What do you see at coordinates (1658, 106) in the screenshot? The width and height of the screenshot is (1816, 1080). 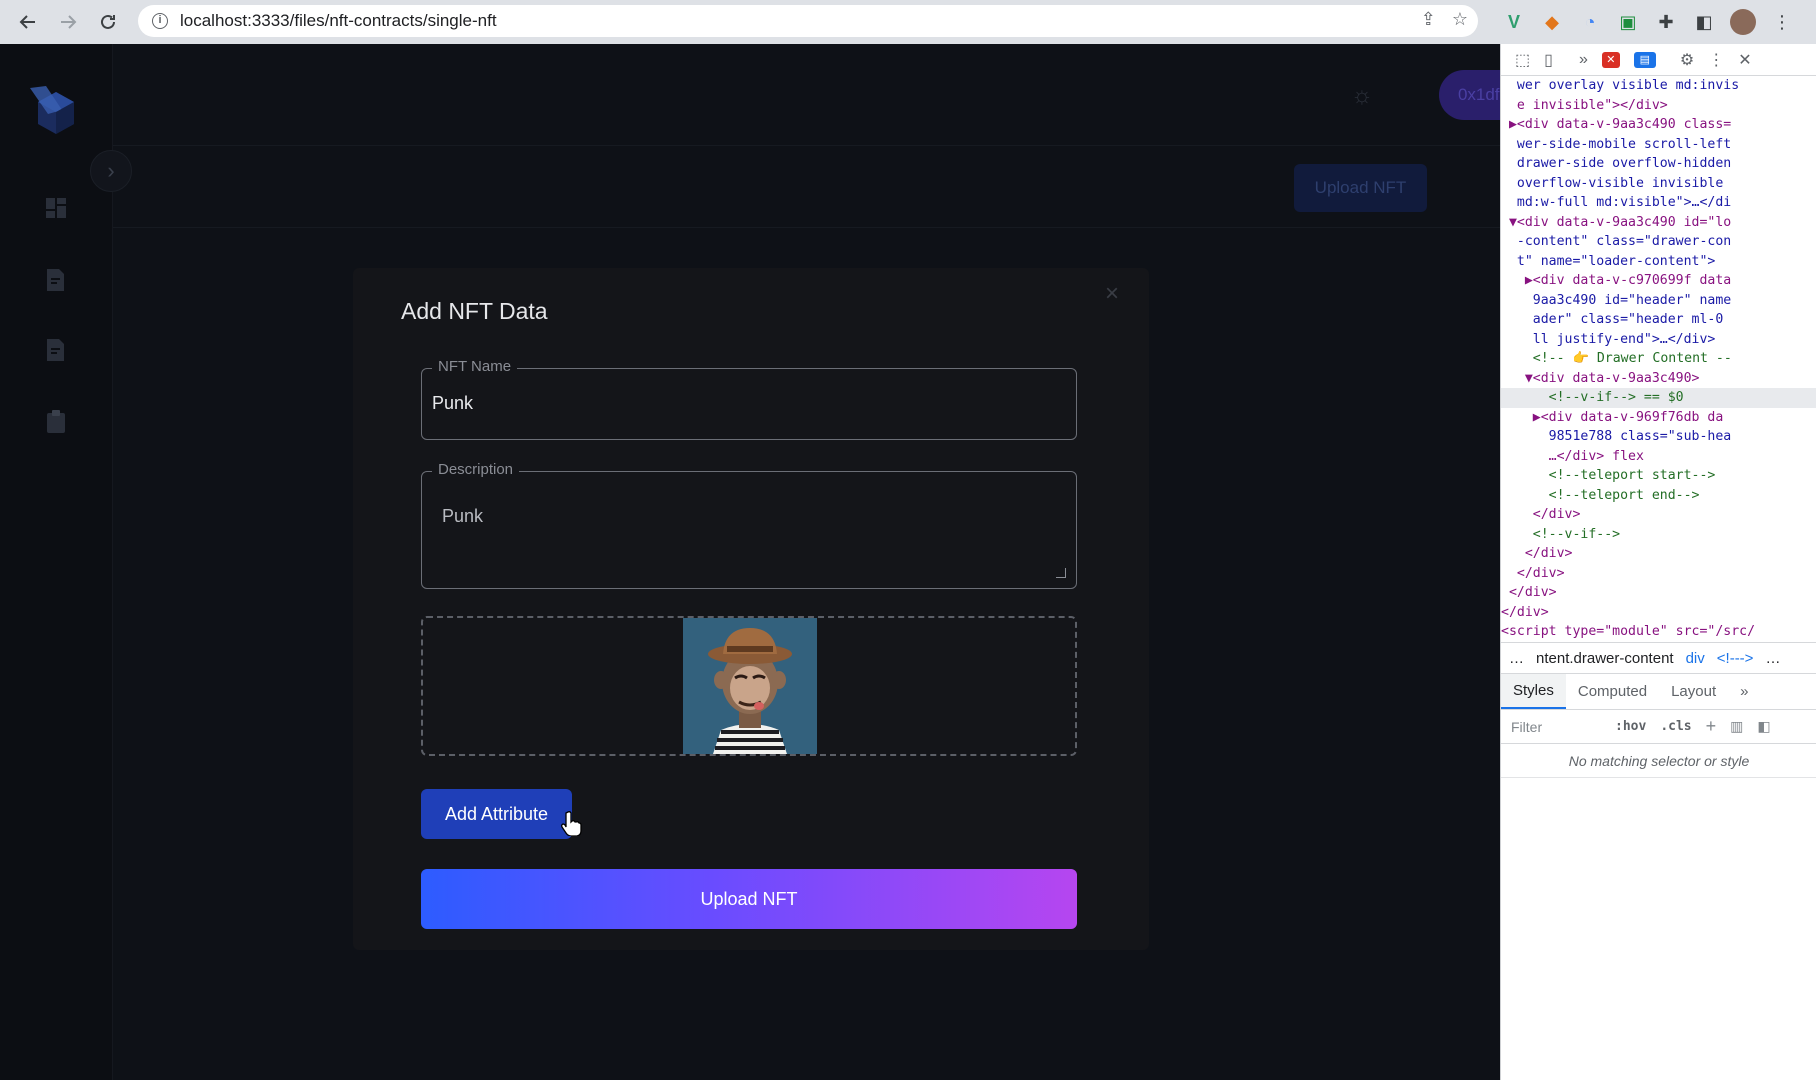 I see `dom-tree-line: e invisible"></div>` at bounding box center [1658, 106].